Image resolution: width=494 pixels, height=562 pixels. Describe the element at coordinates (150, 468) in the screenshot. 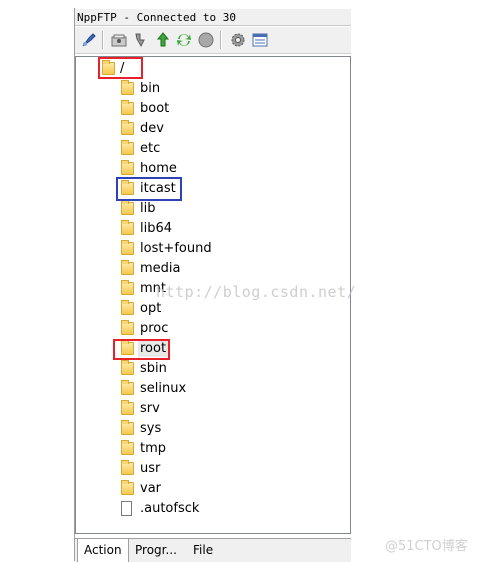

I see `tree-item-label: usr` at that location.